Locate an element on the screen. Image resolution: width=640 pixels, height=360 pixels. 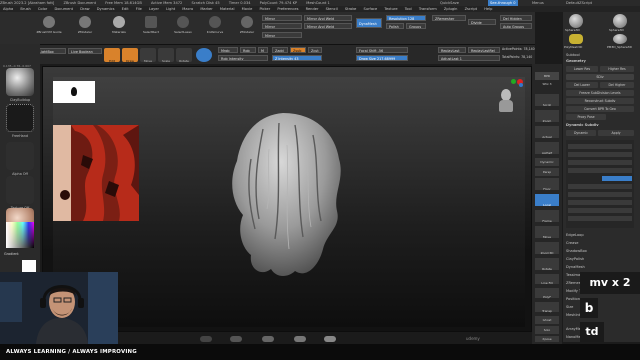
menu-item: Stroke is located at coordinates (350, 9).